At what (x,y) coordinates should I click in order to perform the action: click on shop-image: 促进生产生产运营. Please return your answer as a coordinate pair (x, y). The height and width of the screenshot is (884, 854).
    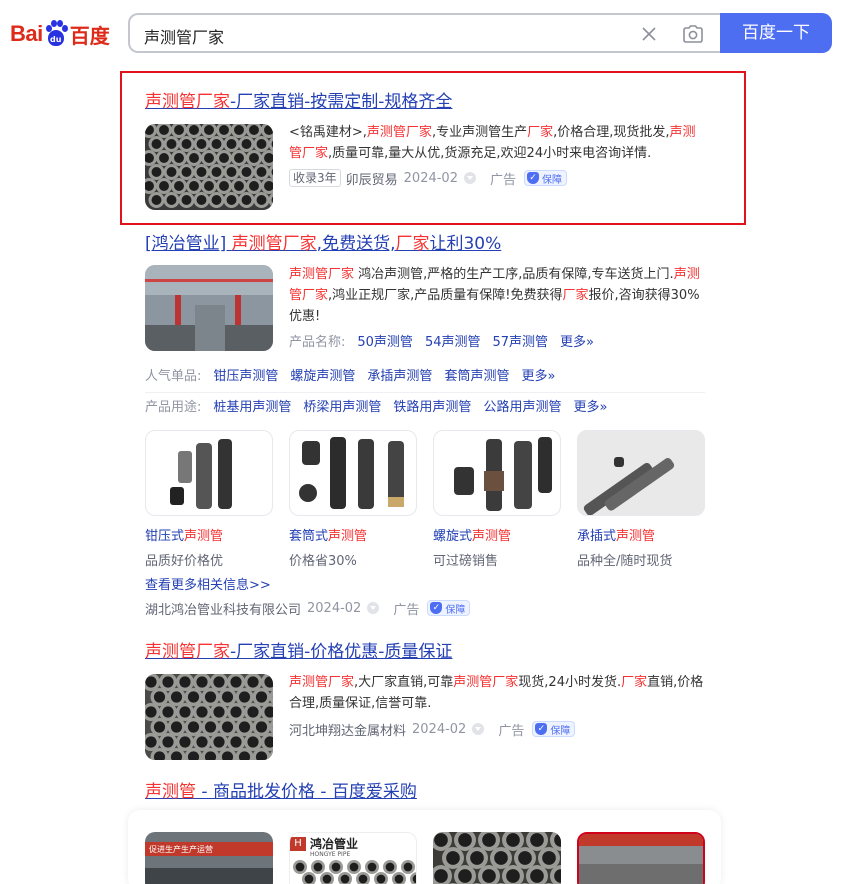
    Looking at the image, I should click on (209, 858).